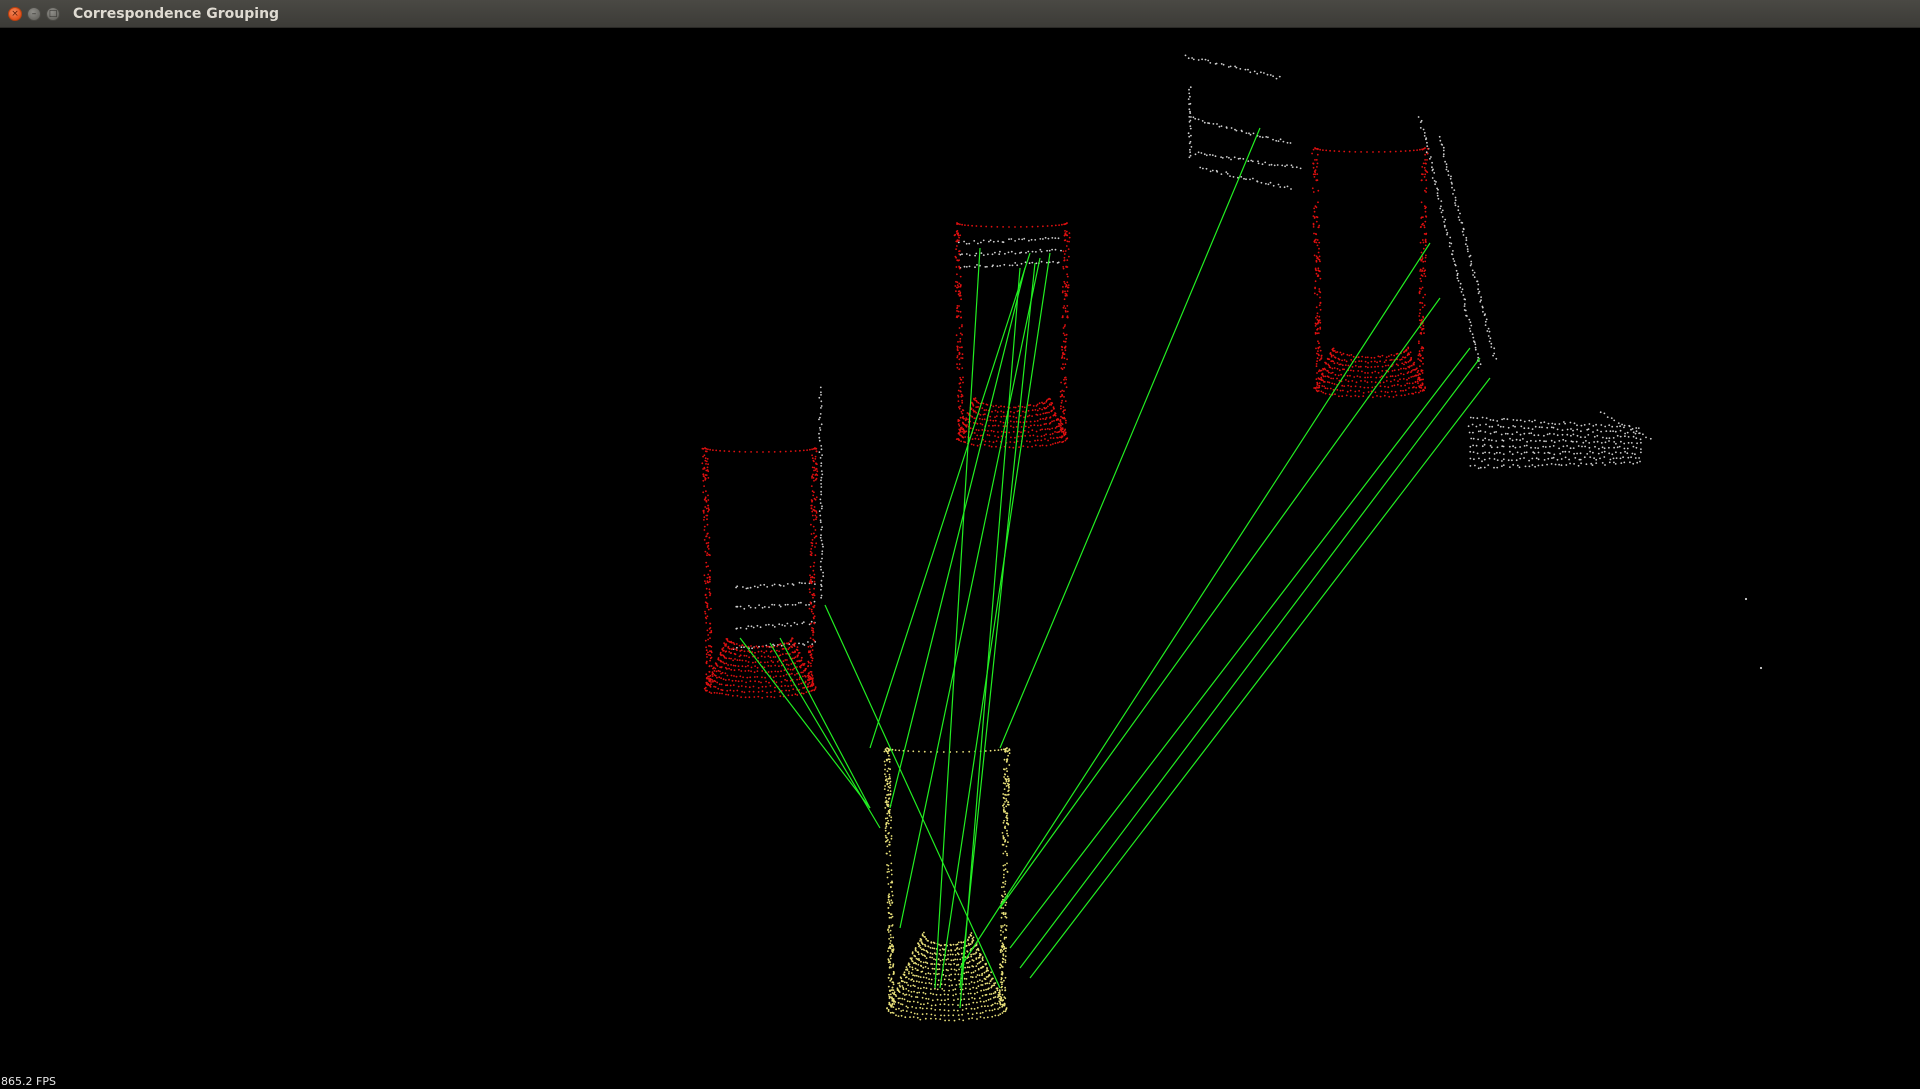 This screenshot has width=1920, height=1089. I want to click on minimize-button: –, so click(34, 14).